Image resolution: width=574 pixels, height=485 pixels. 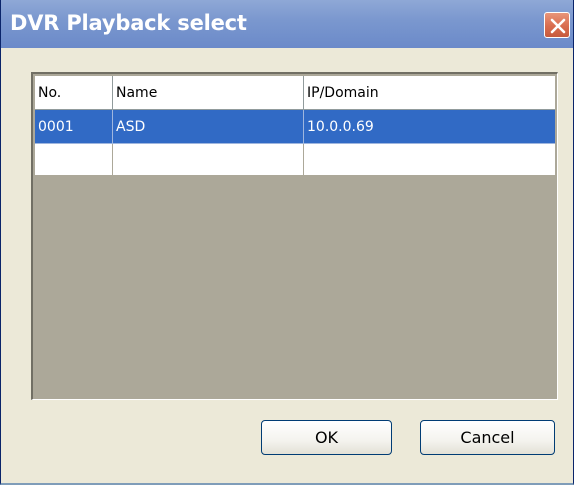 What do you see at coordinates (429, 93) in the screenshot?
I see `column-header-ip-domain: IP/Domain` at bounding box center [429, 93].